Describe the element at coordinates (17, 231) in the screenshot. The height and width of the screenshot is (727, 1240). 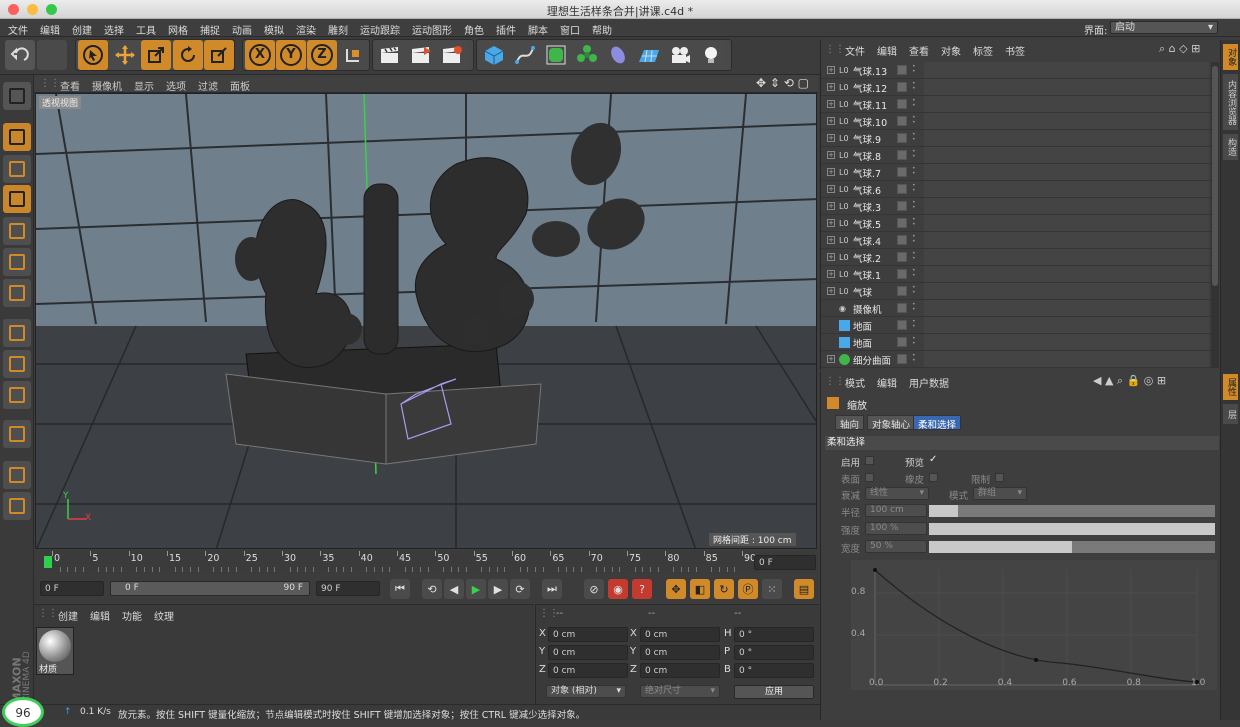
I see `points-mode-button` at that location.